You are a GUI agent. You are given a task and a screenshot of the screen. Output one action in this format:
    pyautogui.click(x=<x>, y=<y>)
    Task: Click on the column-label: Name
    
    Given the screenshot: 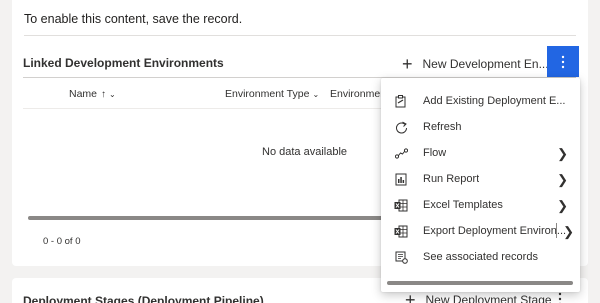 What is the action you would take?
    pyautogui.click(x=83, y=94)
    